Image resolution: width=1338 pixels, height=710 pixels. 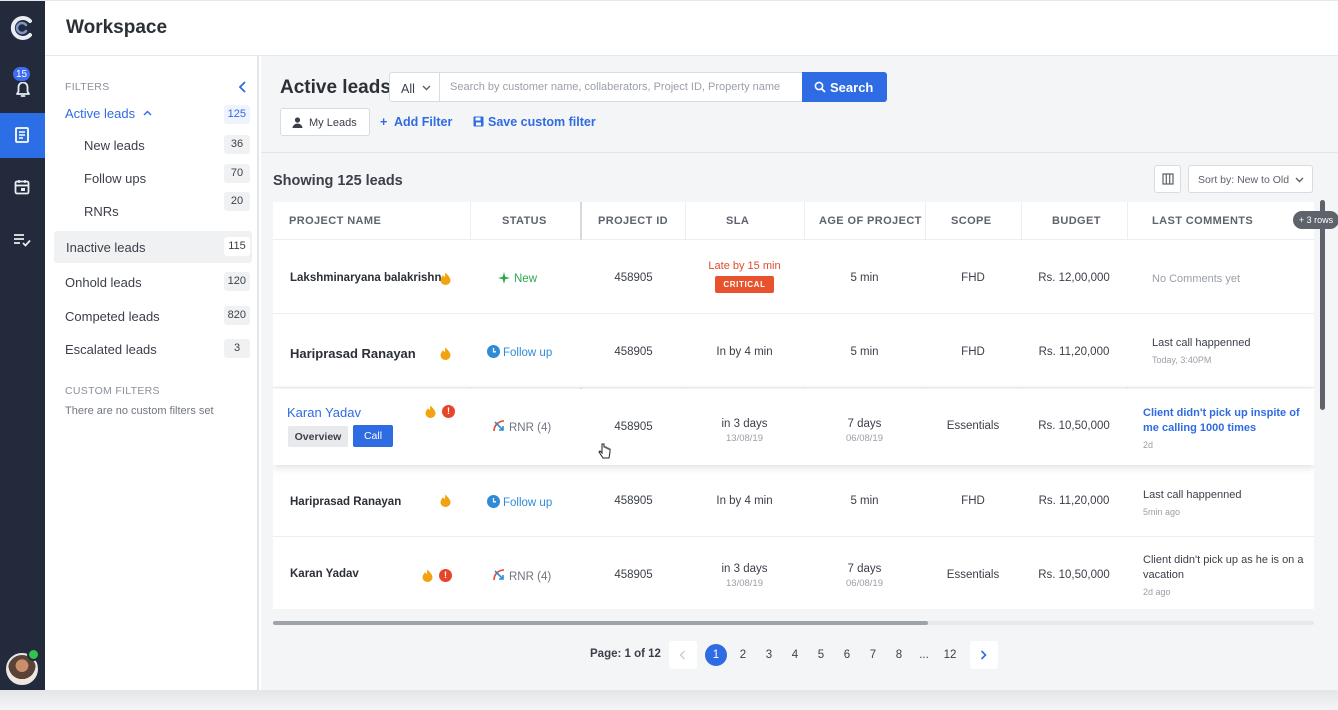 I want to click on project-name-link: Karan Yadav, so click(x=324, y=412).